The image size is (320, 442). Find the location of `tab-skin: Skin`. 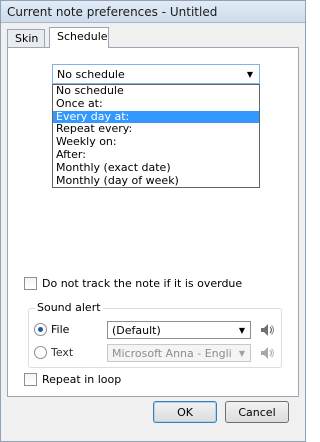

tab-skin: Skin is located at coordinates (26, 38).